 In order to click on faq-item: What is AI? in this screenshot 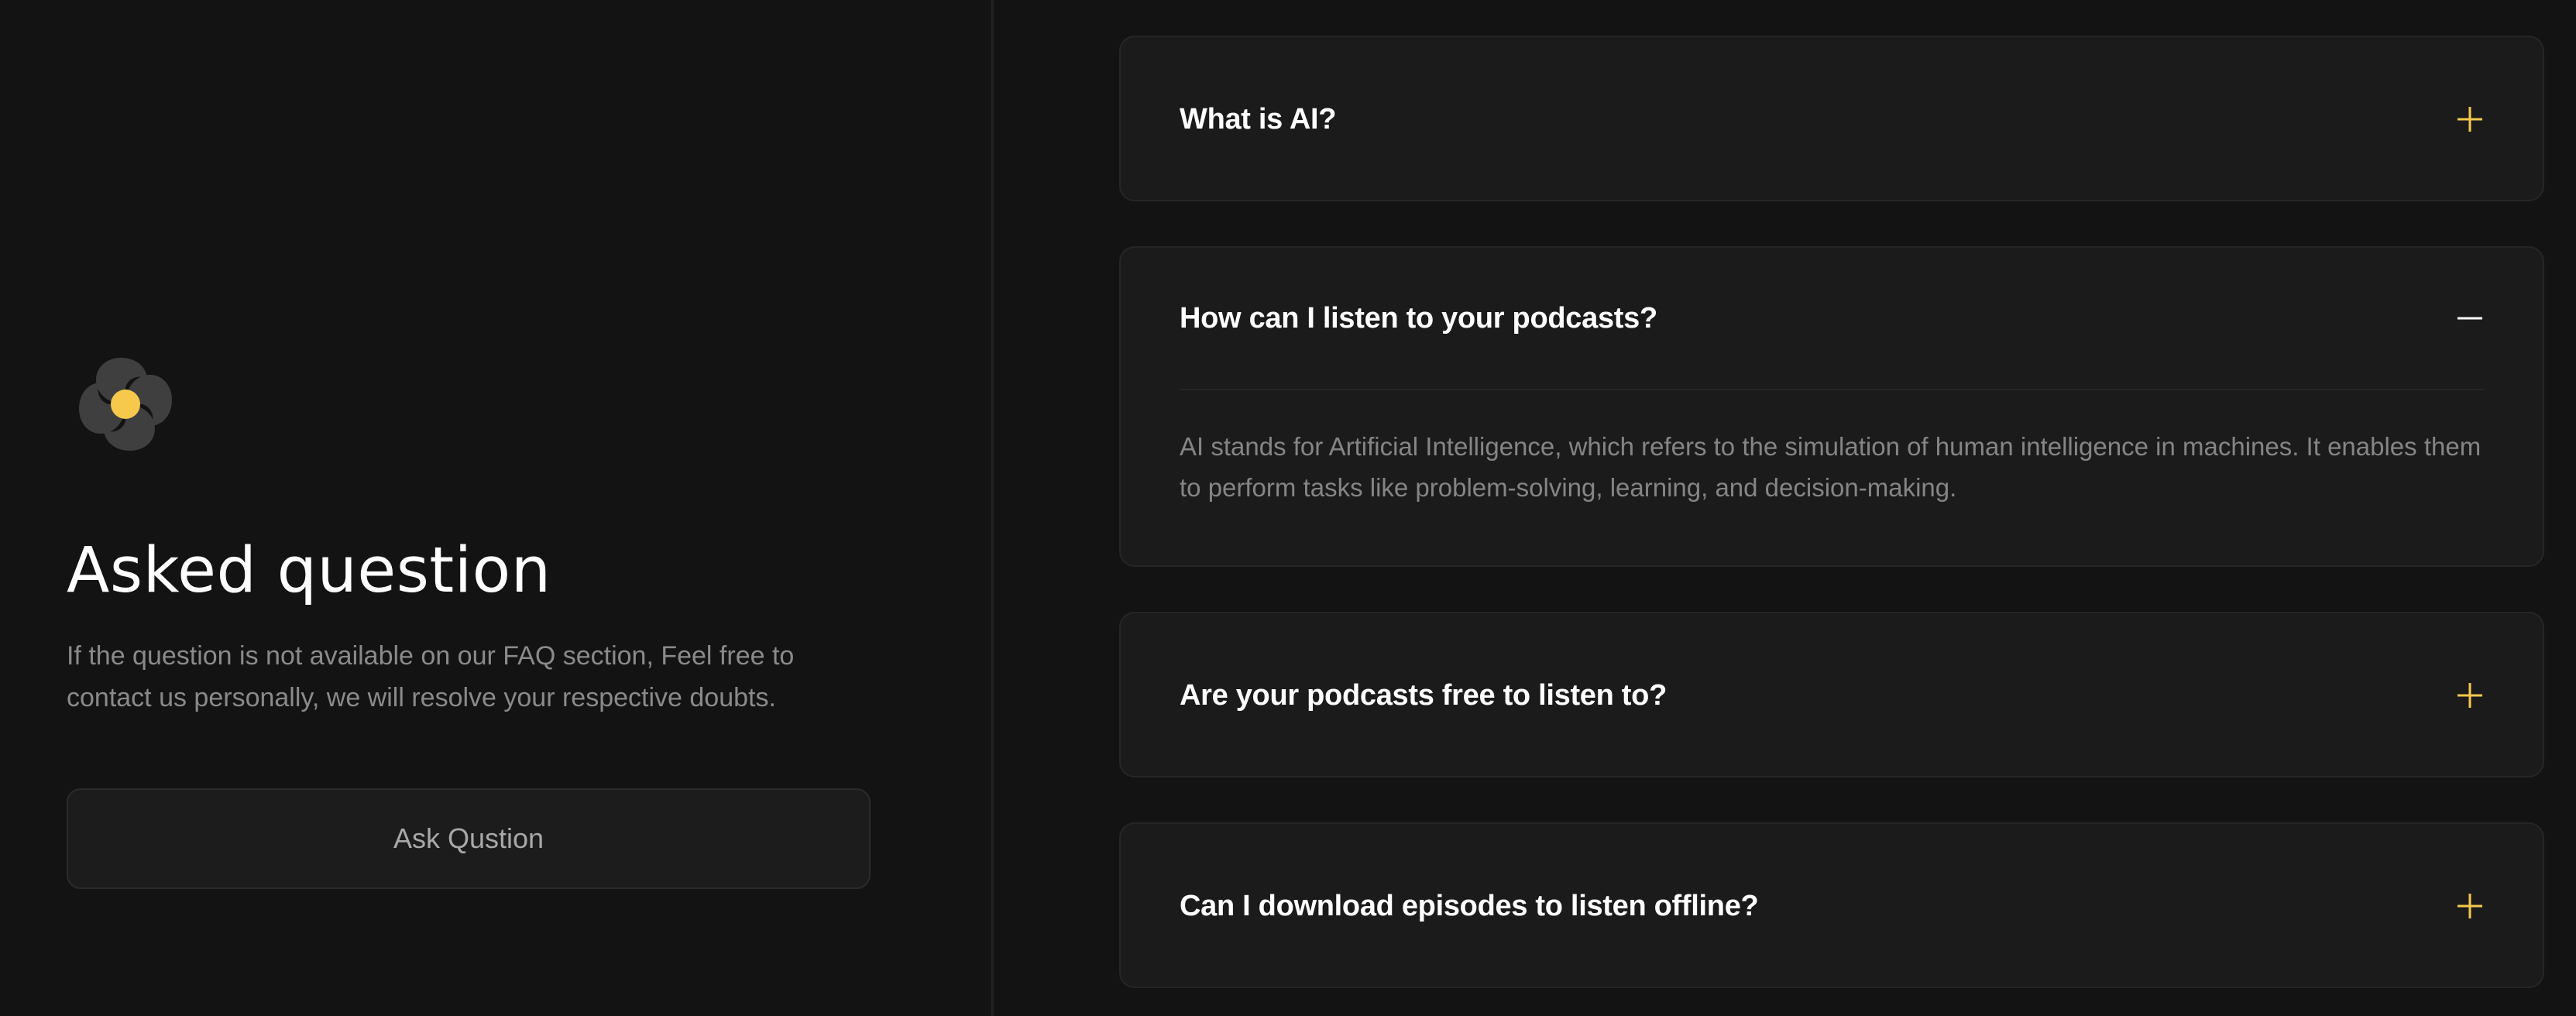, I will do `click(1831, 118)`.